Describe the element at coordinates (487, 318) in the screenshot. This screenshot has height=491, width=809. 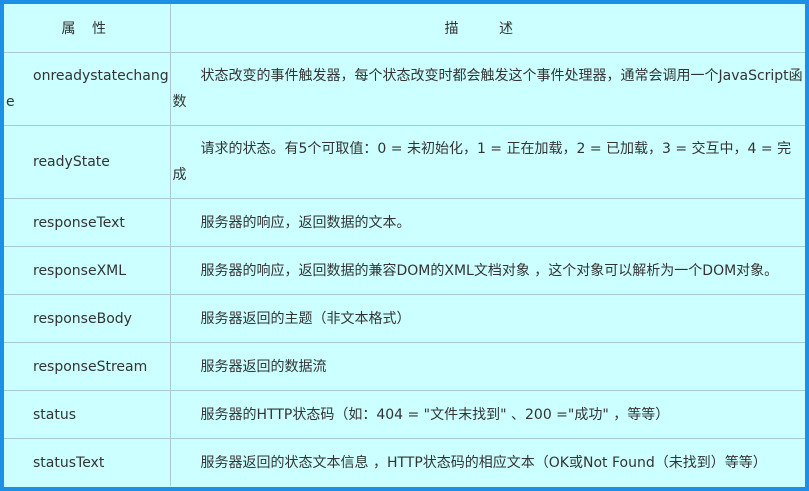
I see `property-description: 服务器返回的主题（非文本格式）` at that location.